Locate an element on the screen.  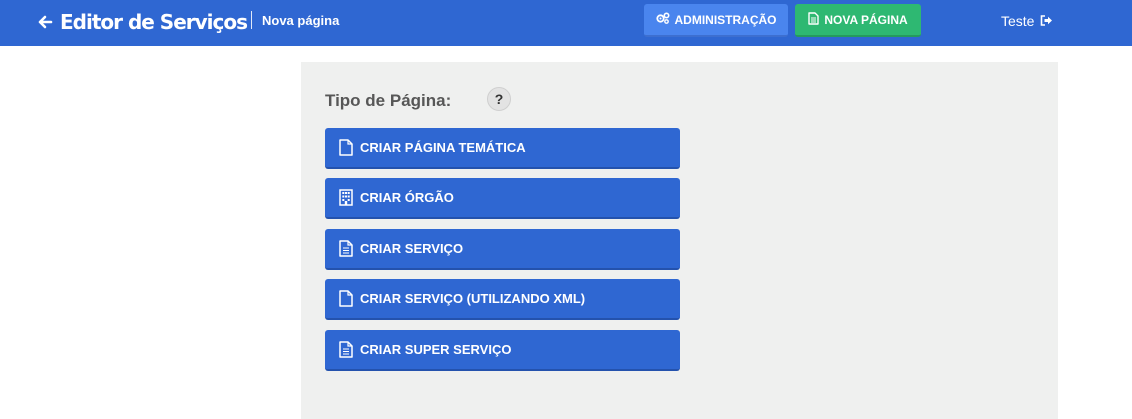
create-service-xml-label: CRIAR SERVIÇO (UTILIZANDO XML) is located at coordinates (473, 298).